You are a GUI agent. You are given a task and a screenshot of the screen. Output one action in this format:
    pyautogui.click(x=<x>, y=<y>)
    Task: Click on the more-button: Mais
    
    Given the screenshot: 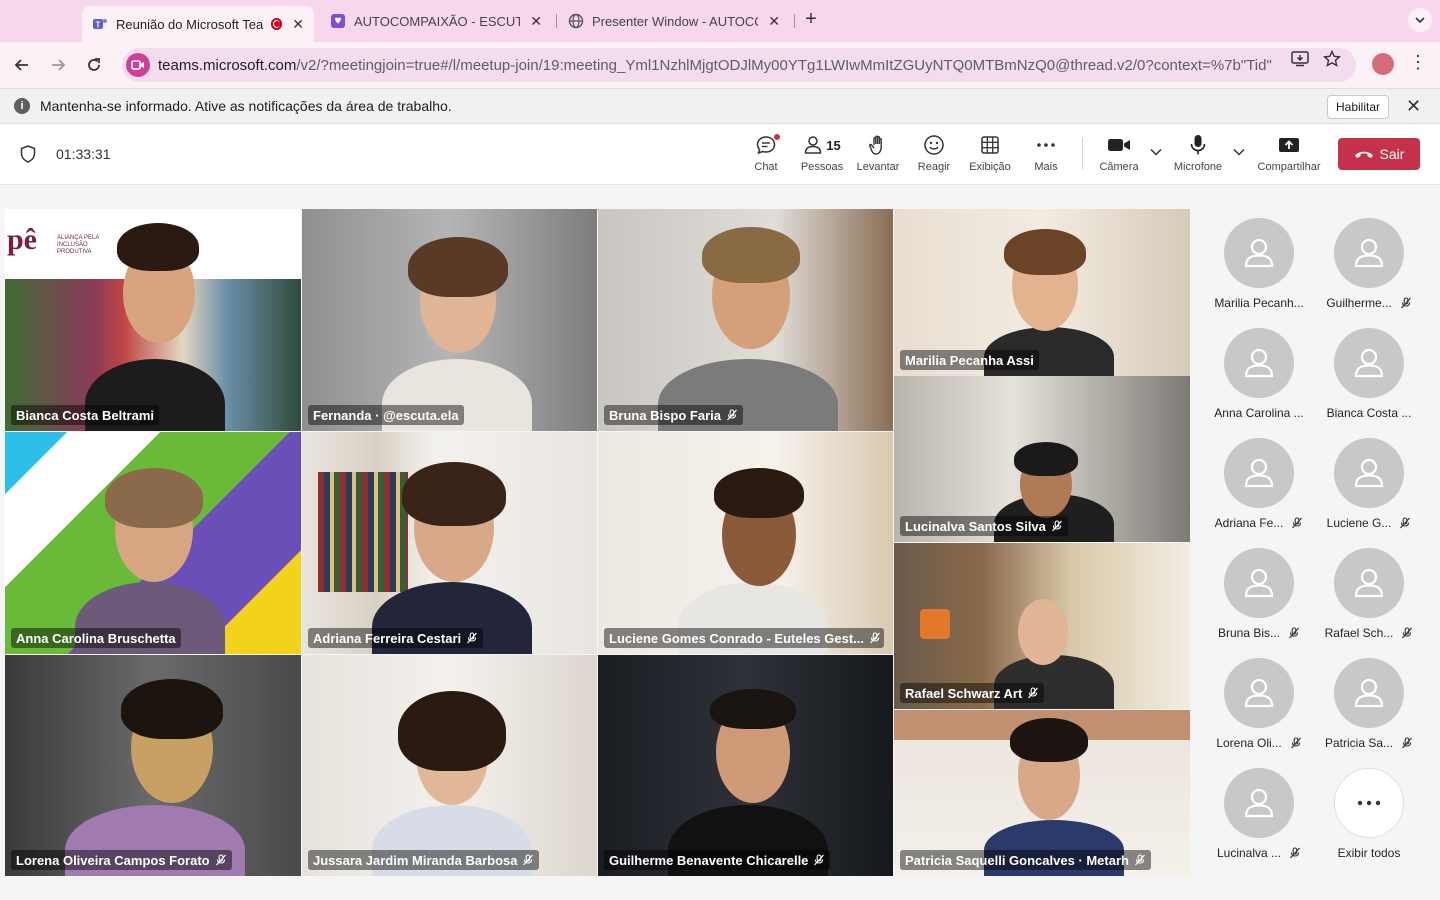 What is the action you would take?
    pyautogui.click(x=1046, y=156)
    